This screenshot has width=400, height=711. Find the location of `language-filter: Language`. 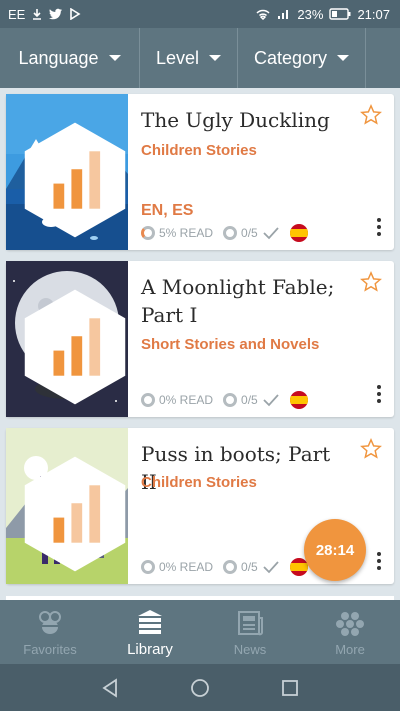

language-filter: Language is located at coordinates (70, 58).